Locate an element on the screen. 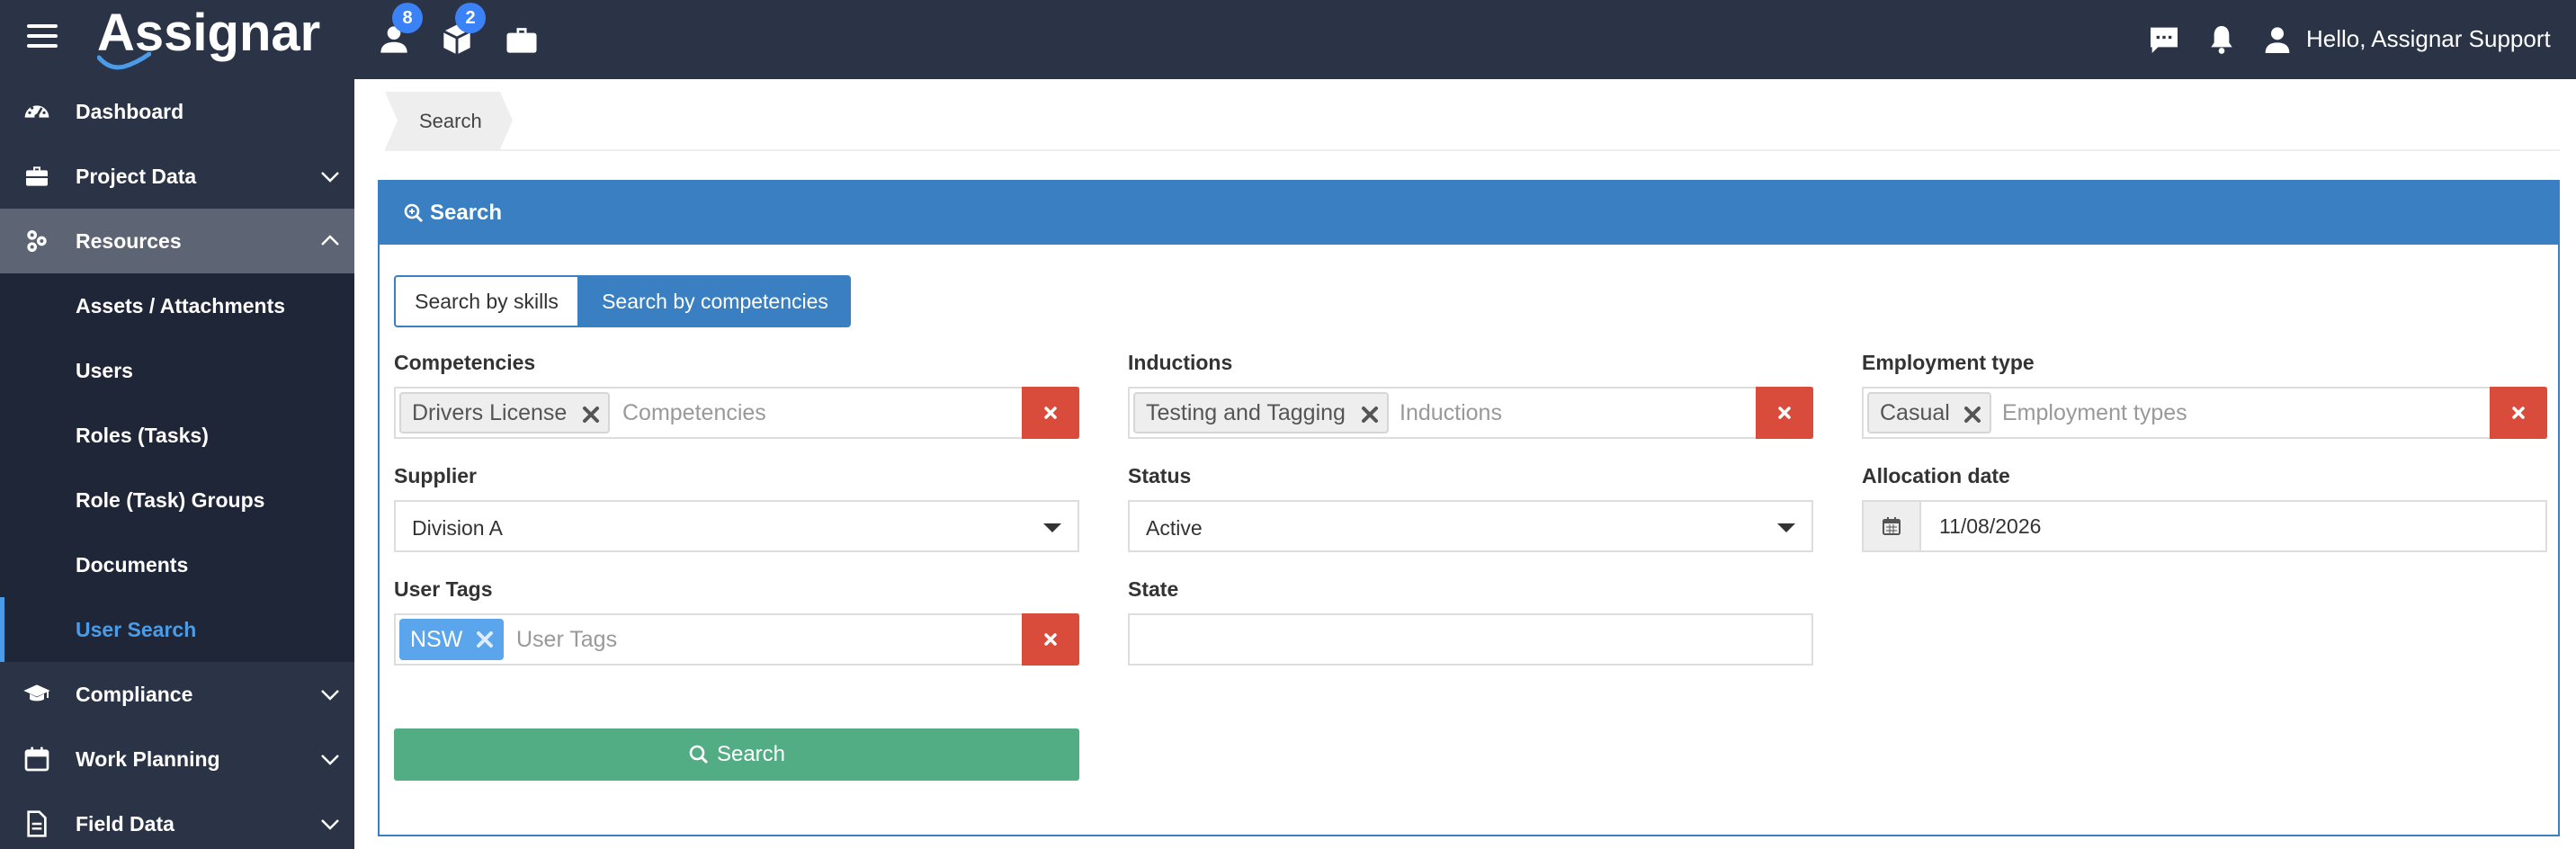  supplier-label: Supplier is located at coordinates (436, 475).